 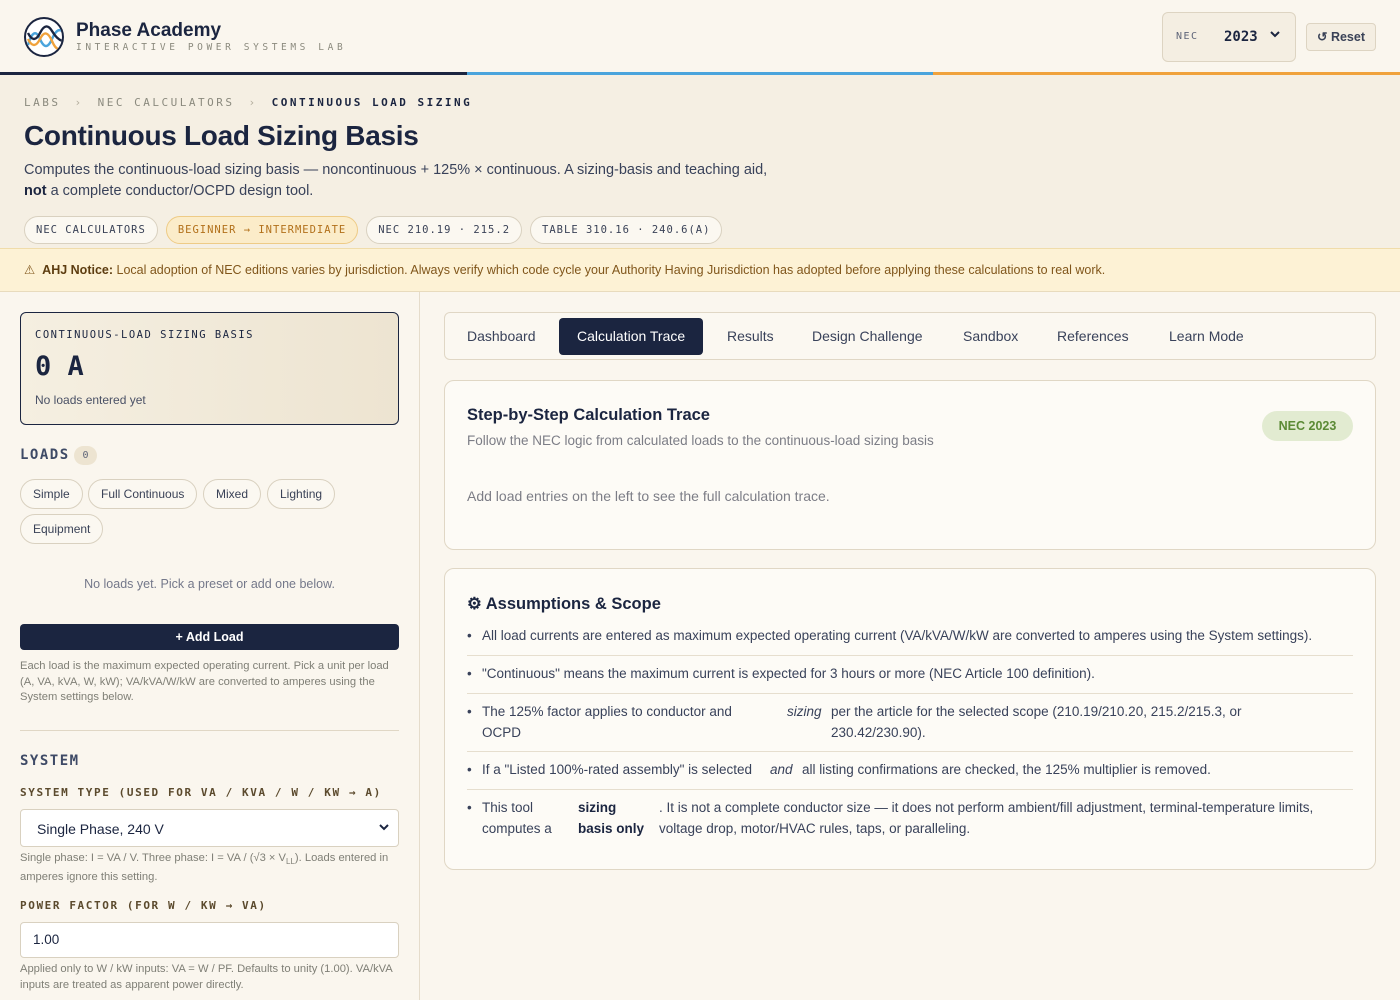 What do you see at coordinates (166, 102) in the screenshot?
I see `breadcrumb-nec-calculators: NEC CALCULATORS` at bounding box center [166, 102].